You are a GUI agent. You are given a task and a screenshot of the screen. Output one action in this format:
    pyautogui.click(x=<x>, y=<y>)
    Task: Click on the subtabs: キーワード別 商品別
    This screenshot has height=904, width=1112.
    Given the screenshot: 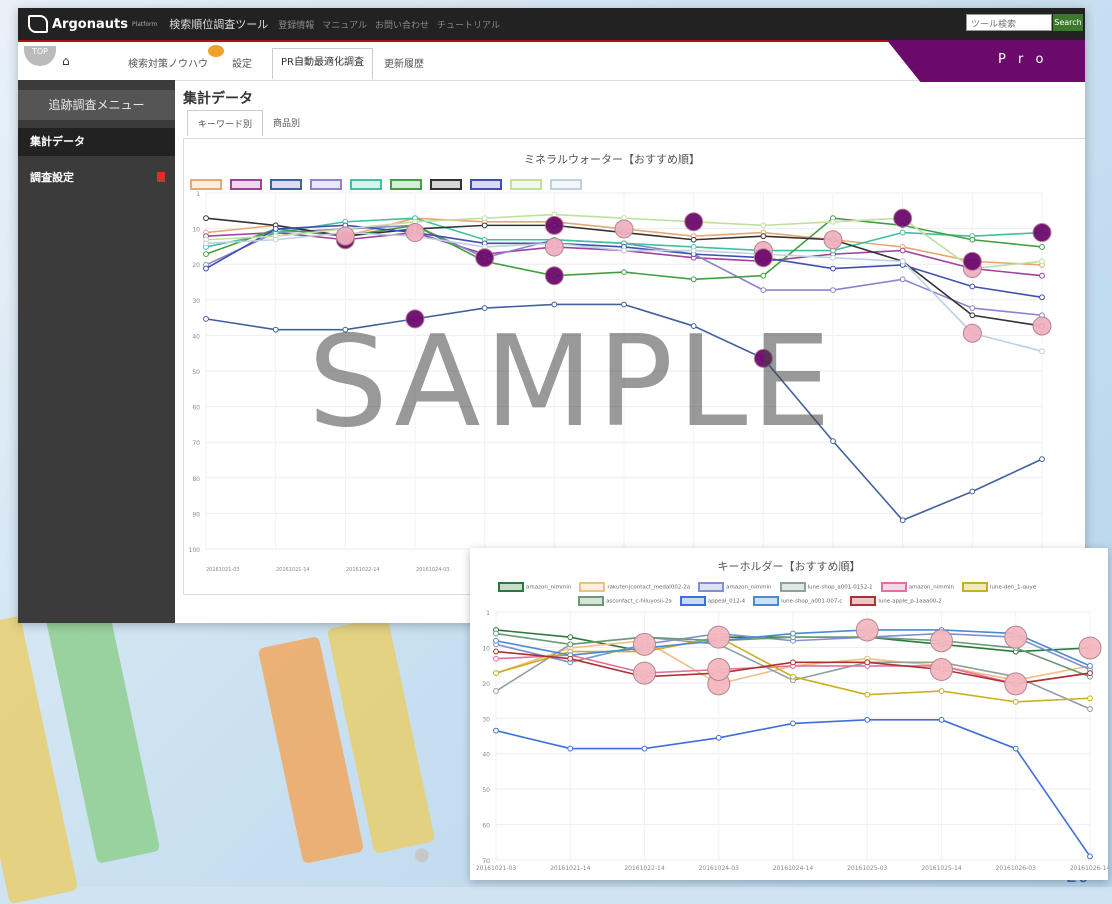 What is the action you would take?
    pyautogui.click(x=248, y=123)
    